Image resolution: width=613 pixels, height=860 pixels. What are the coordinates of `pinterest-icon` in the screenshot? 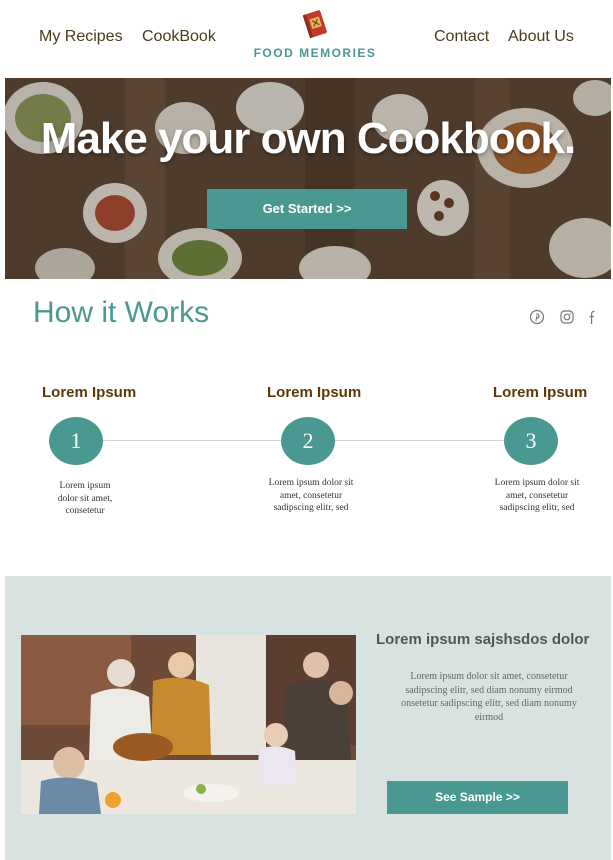 It's located at (537, 317).